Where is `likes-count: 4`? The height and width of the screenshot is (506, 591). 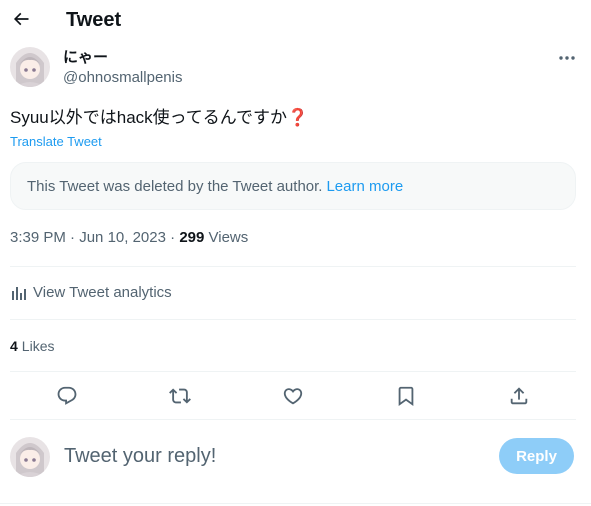
likes-count: 4 is located at coordinates (14, 346).